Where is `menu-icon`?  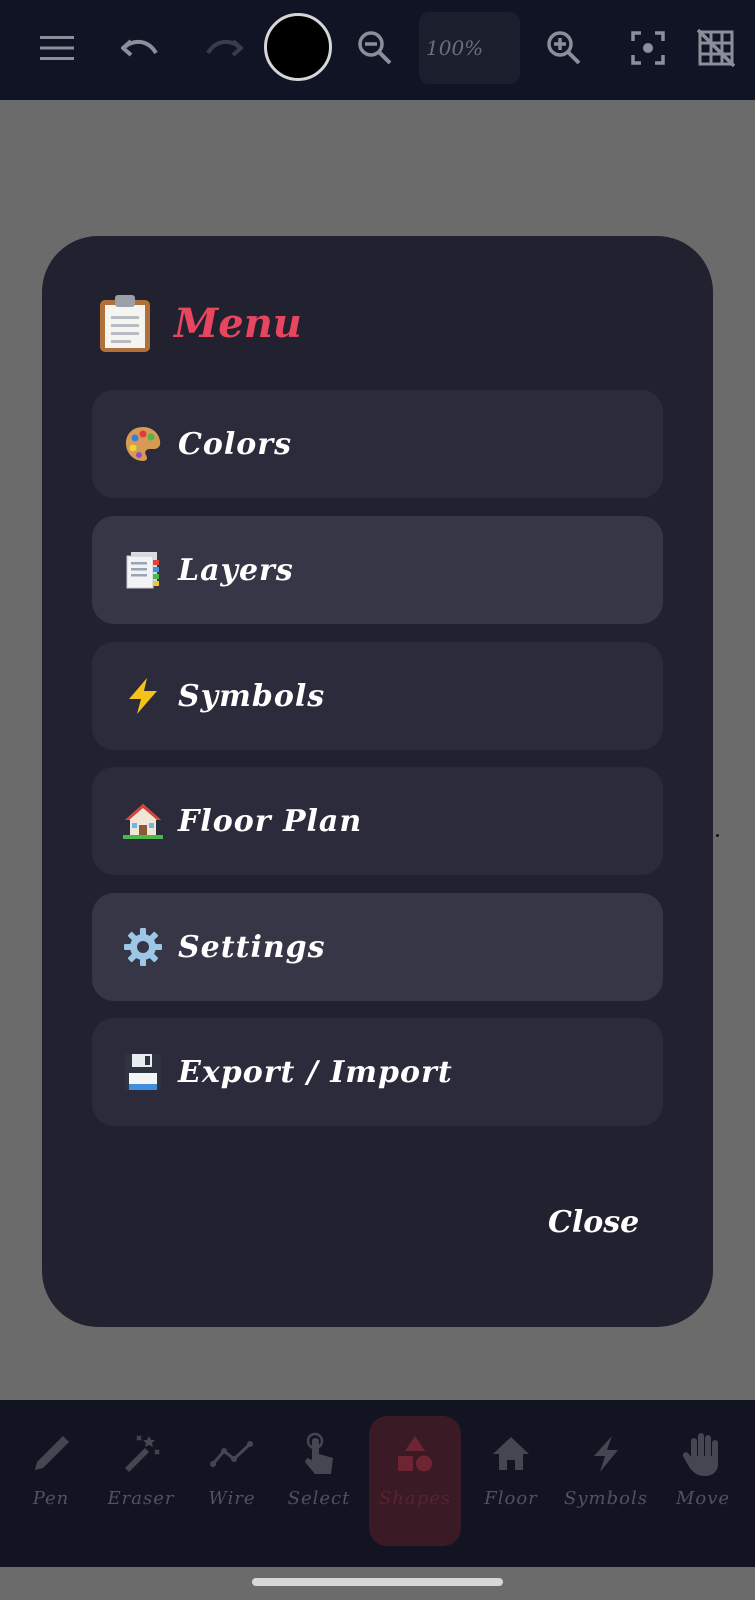
menu-icon is located at coordinates (57, 48).